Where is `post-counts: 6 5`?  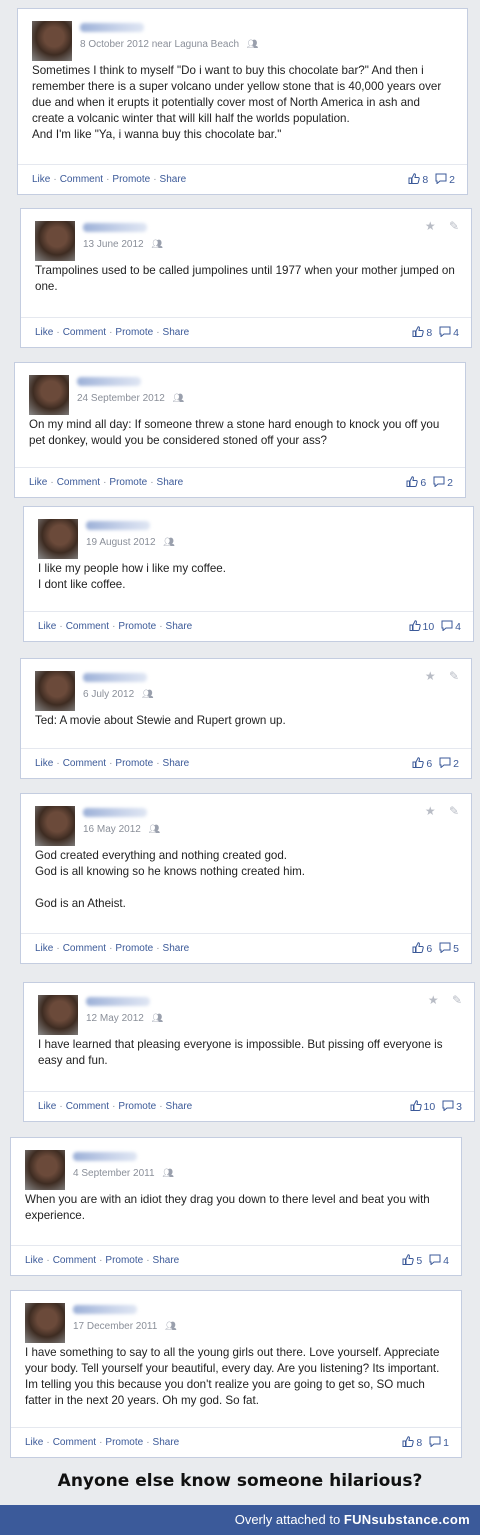
post-counts: 6 5 is located at coordinates (435, 948).